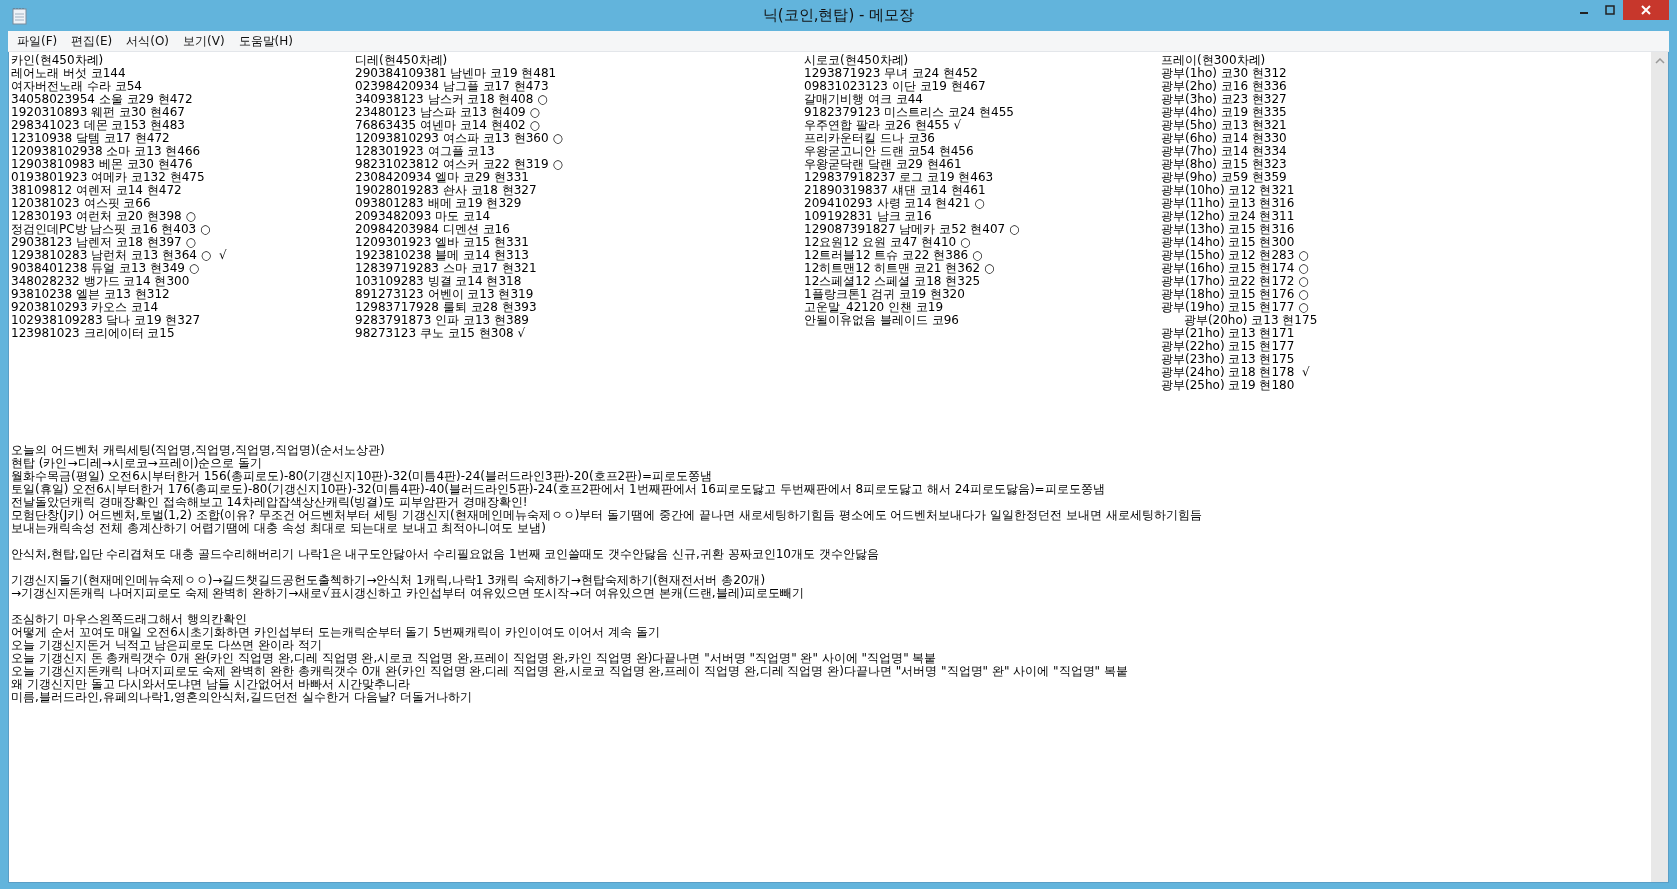 This screenshot has width=1677, height=889. What do you see at coordinates (442, 177) in the screenshot?
I see `text-line: 2308420934 엘마 코29 현331` at bounding box center [442, 177].